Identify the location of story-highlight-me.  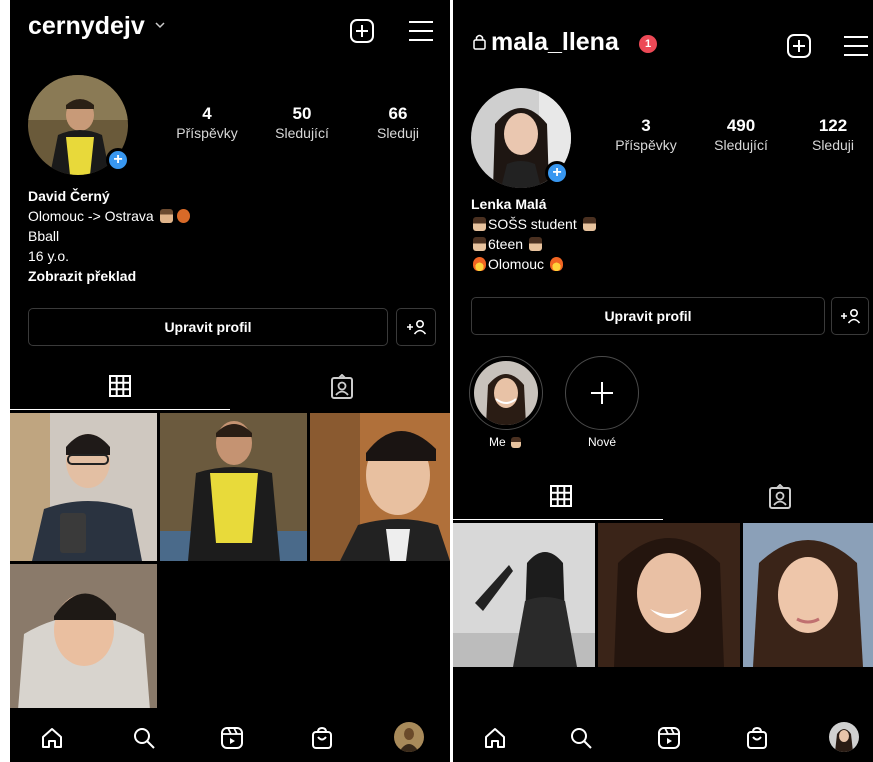
(506, 393).